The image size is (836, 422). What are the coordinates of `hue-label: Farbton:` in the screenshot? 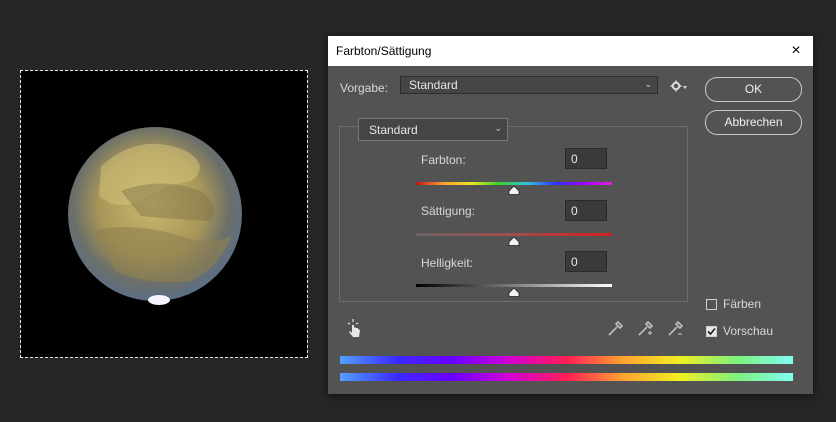 It's located at (443, 160).